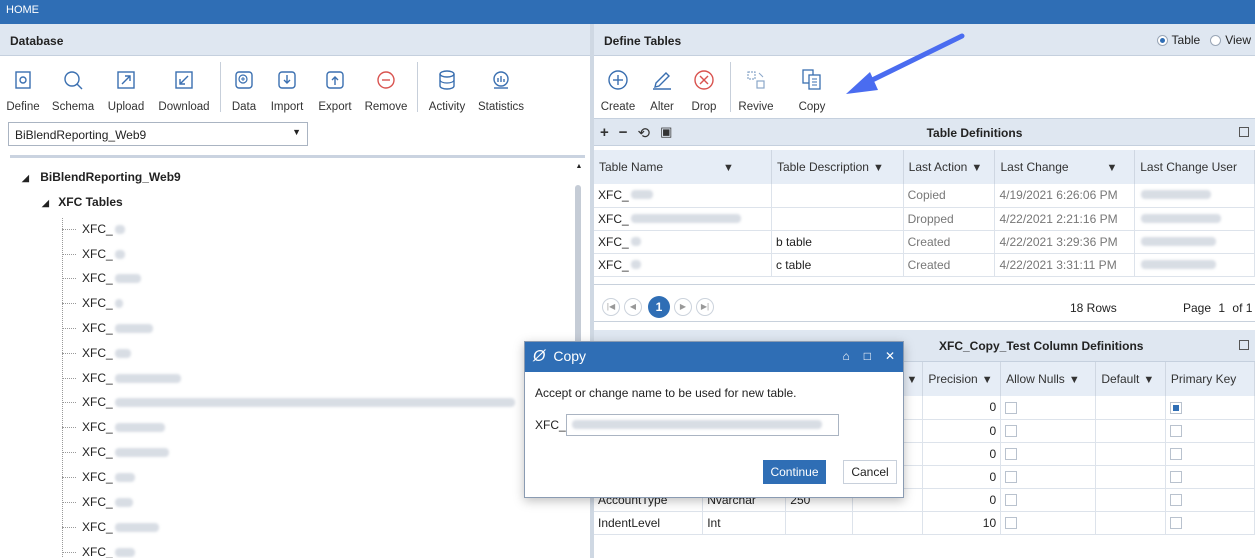  What do you see at coordinates (714, 357) in the screenshot?
I see `dialog-titlebar: Ø Copy ⌂ □ ✕` at bounding box center [714, 357].